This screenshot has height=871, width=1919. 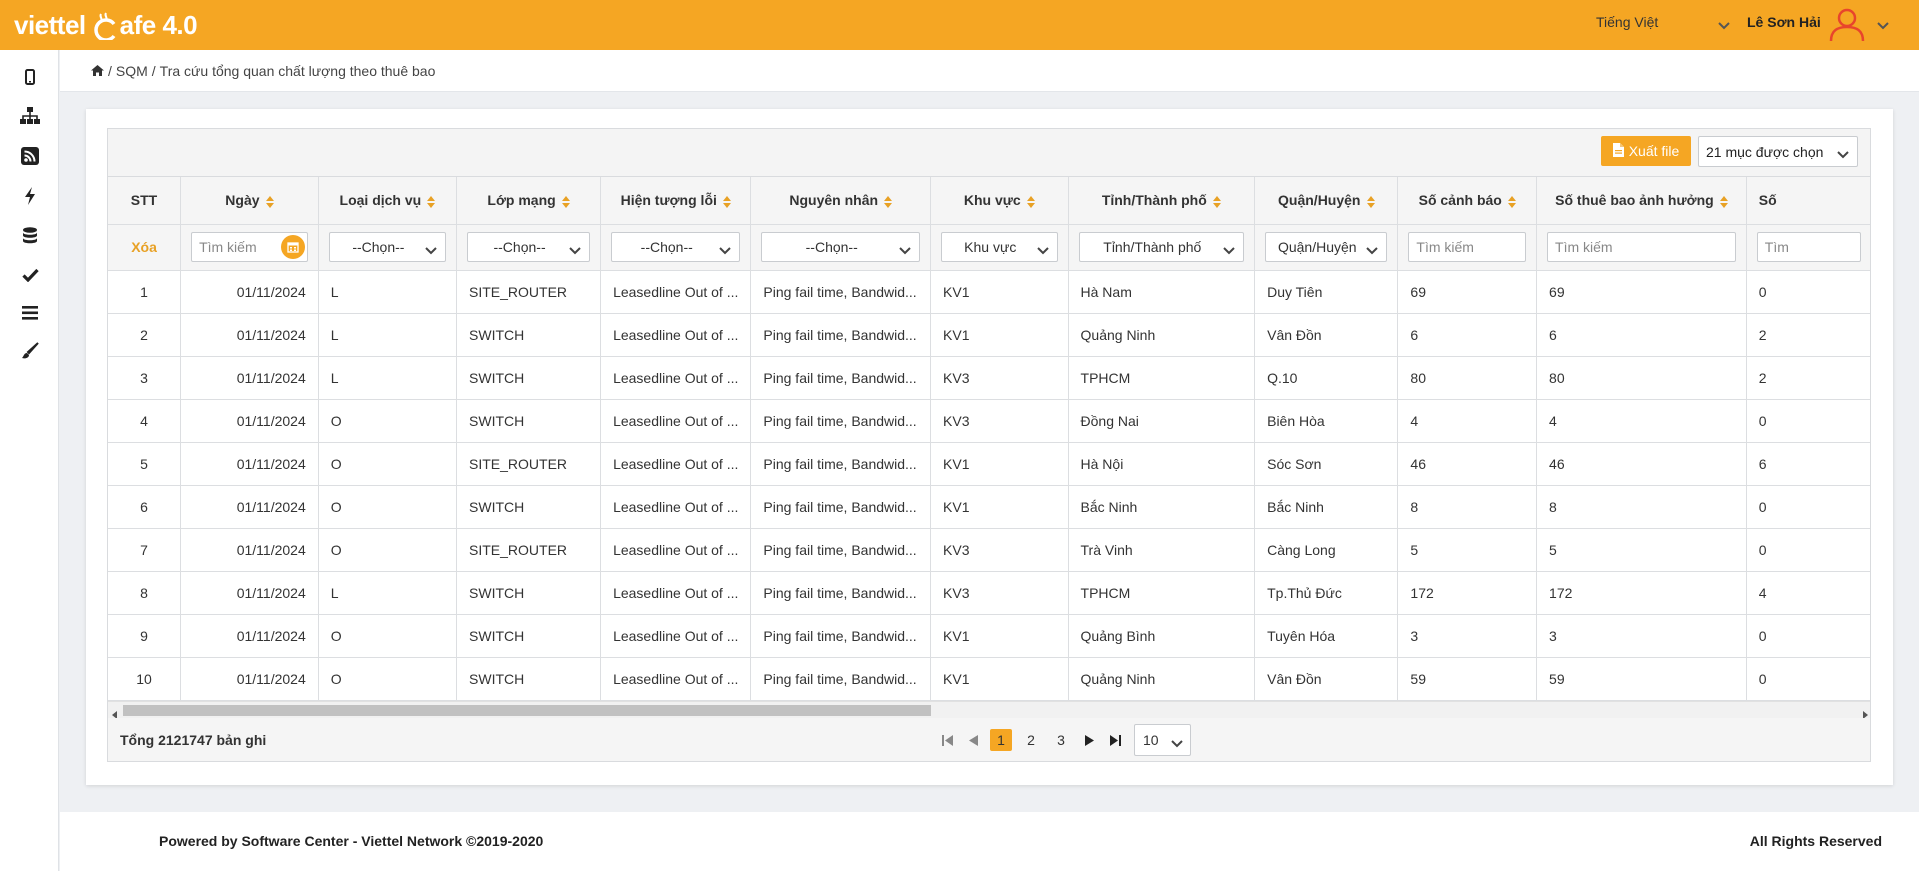 I want to click on col-header-more: Số, so click(x=1808, y=201).